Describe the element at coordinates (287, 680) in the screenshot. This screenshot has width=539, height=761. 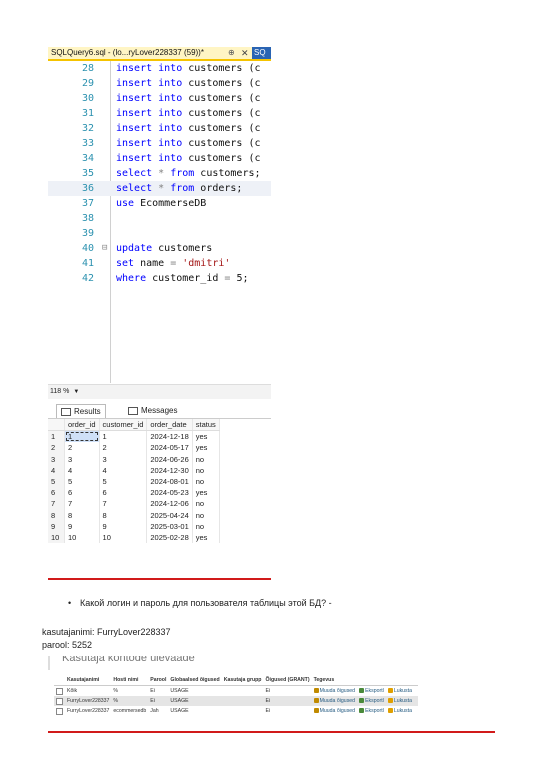
I see `column-header: Õigused (GRANT)` at that location.